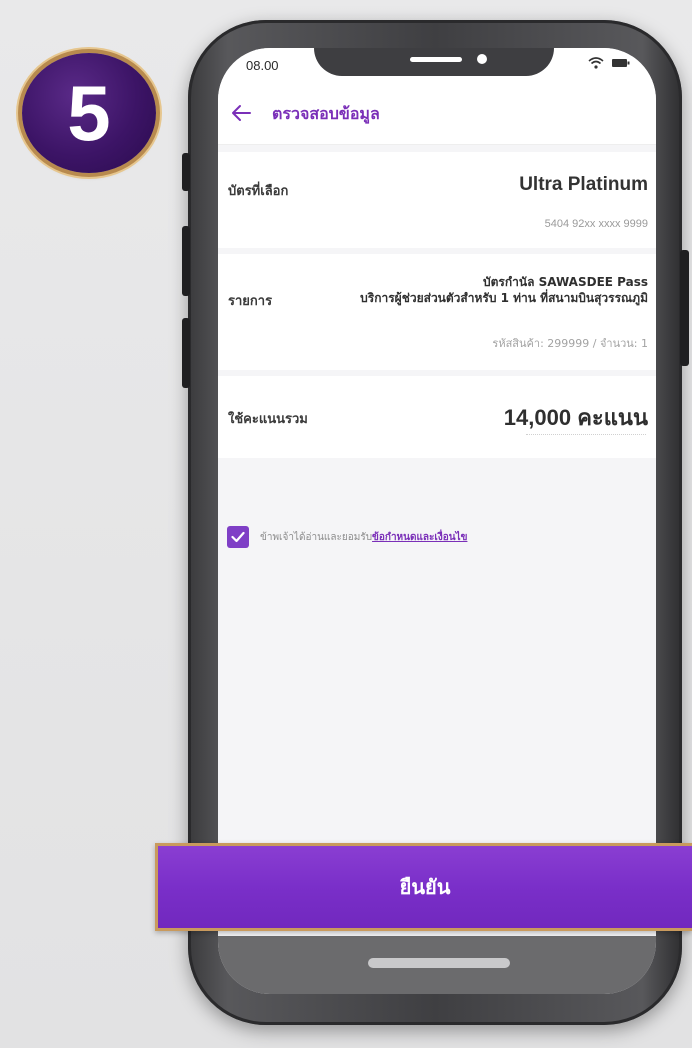  I want to click on status-bar: 08.00, so click(437, 65).